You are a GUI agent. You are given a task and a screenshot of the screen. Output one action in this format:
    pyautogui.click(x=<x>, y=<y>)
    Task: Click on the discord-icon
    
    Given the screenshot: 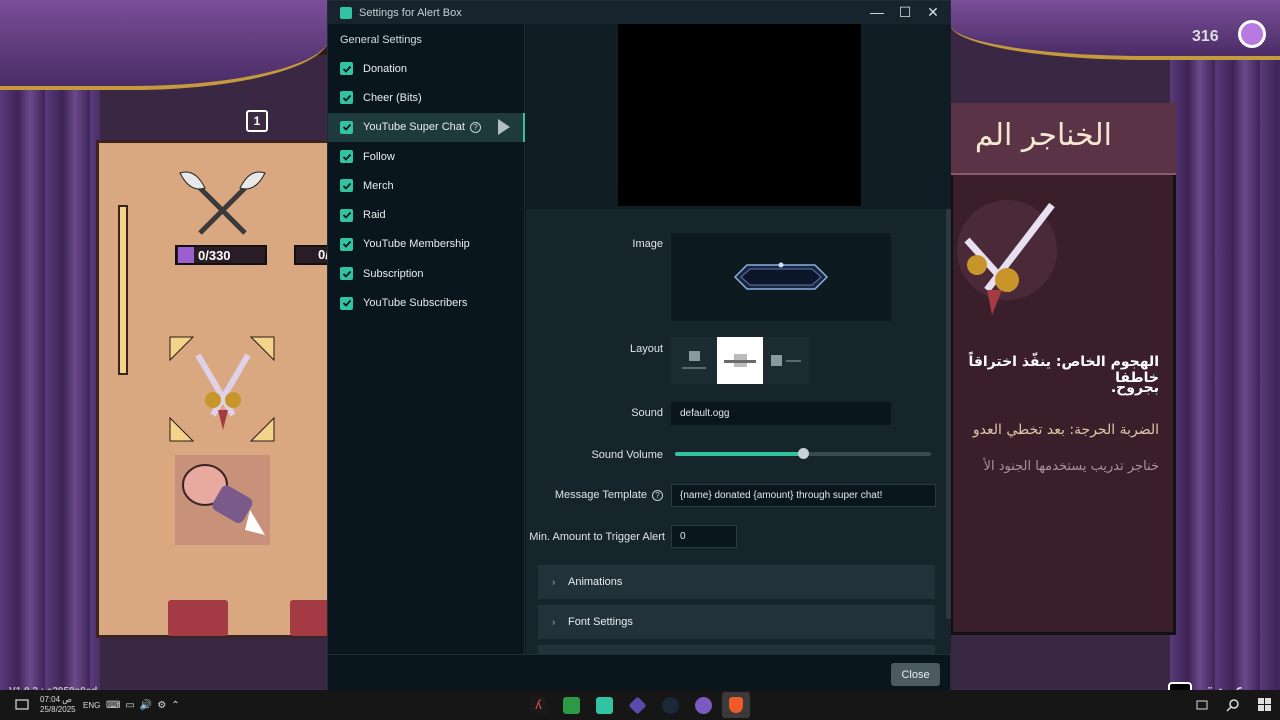 What is the action you would take?
    pyautogui.click(x=703, y=705)
    